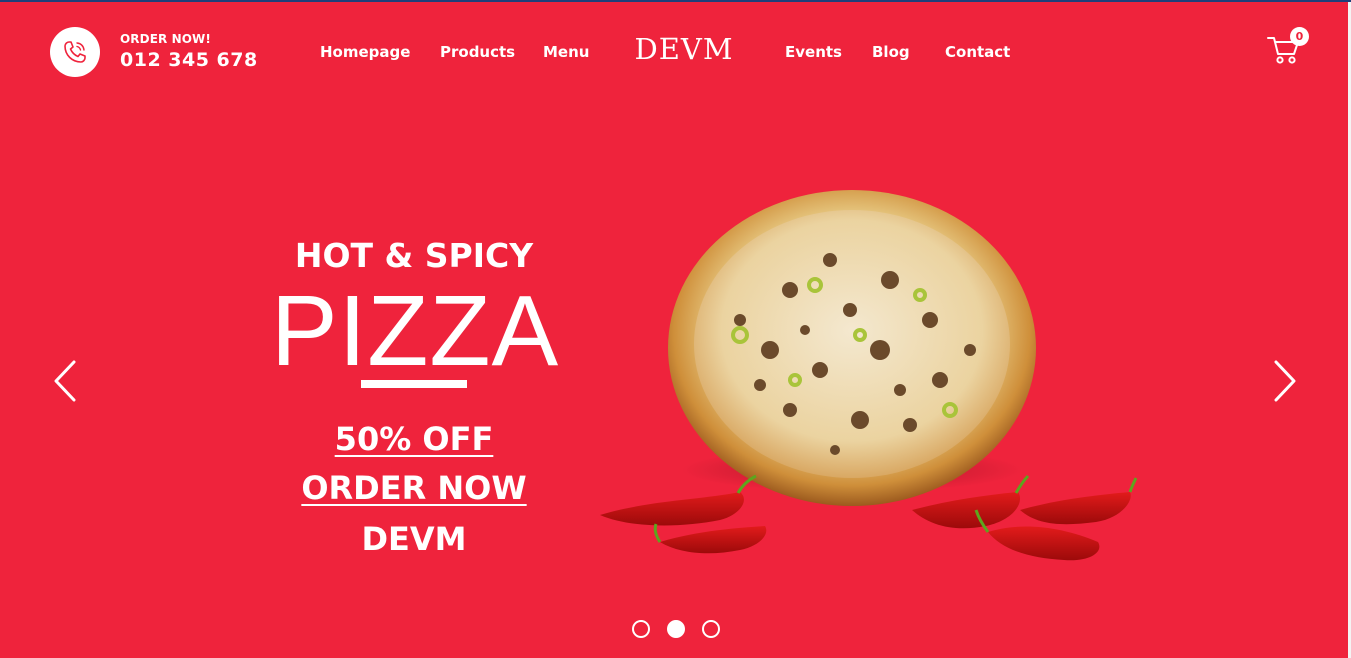  Describe the element at coordinates (414, 488) in the screenshot. I see `order-now-link: ORDER NOW` at that location.